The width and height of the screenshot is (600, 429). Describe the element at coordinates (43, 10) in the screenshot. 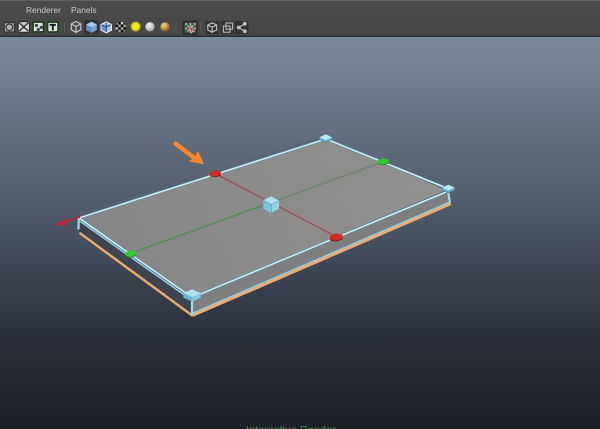

I see `svg-text: Renderer` at that location.